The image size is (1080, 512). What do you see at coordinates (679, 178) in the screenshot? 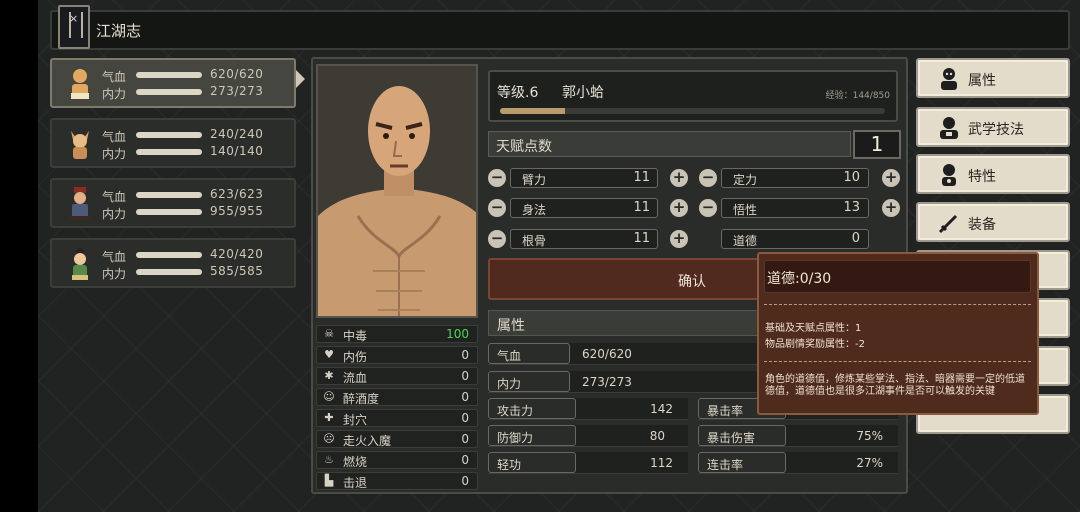
I see `plus-strength-button: +` at bounding box center [679, 178].